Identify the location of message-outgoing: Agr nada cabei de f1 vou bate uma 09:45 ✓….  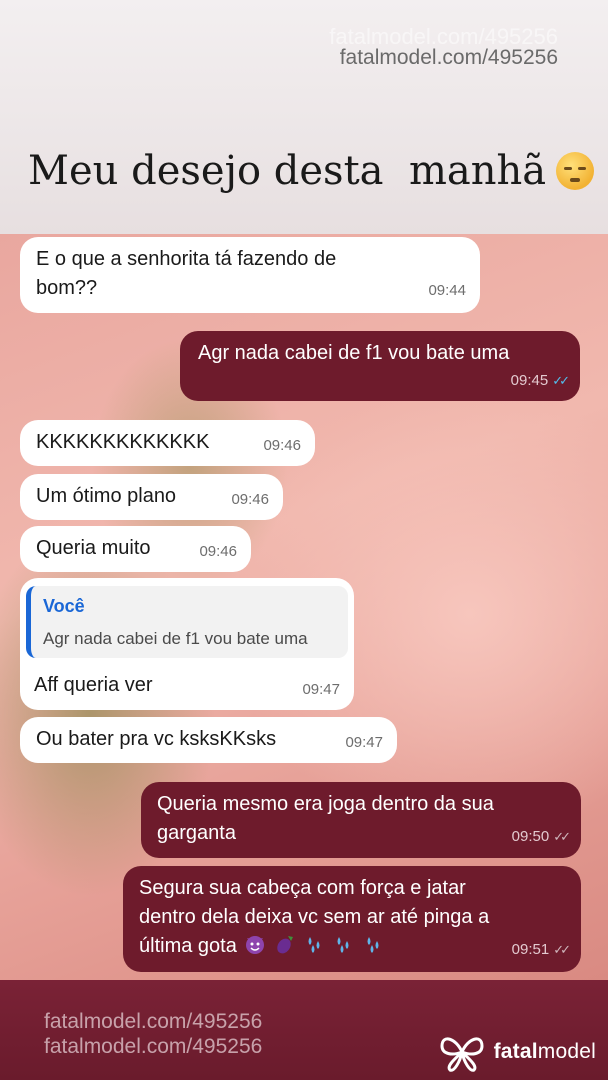
(380, 366).